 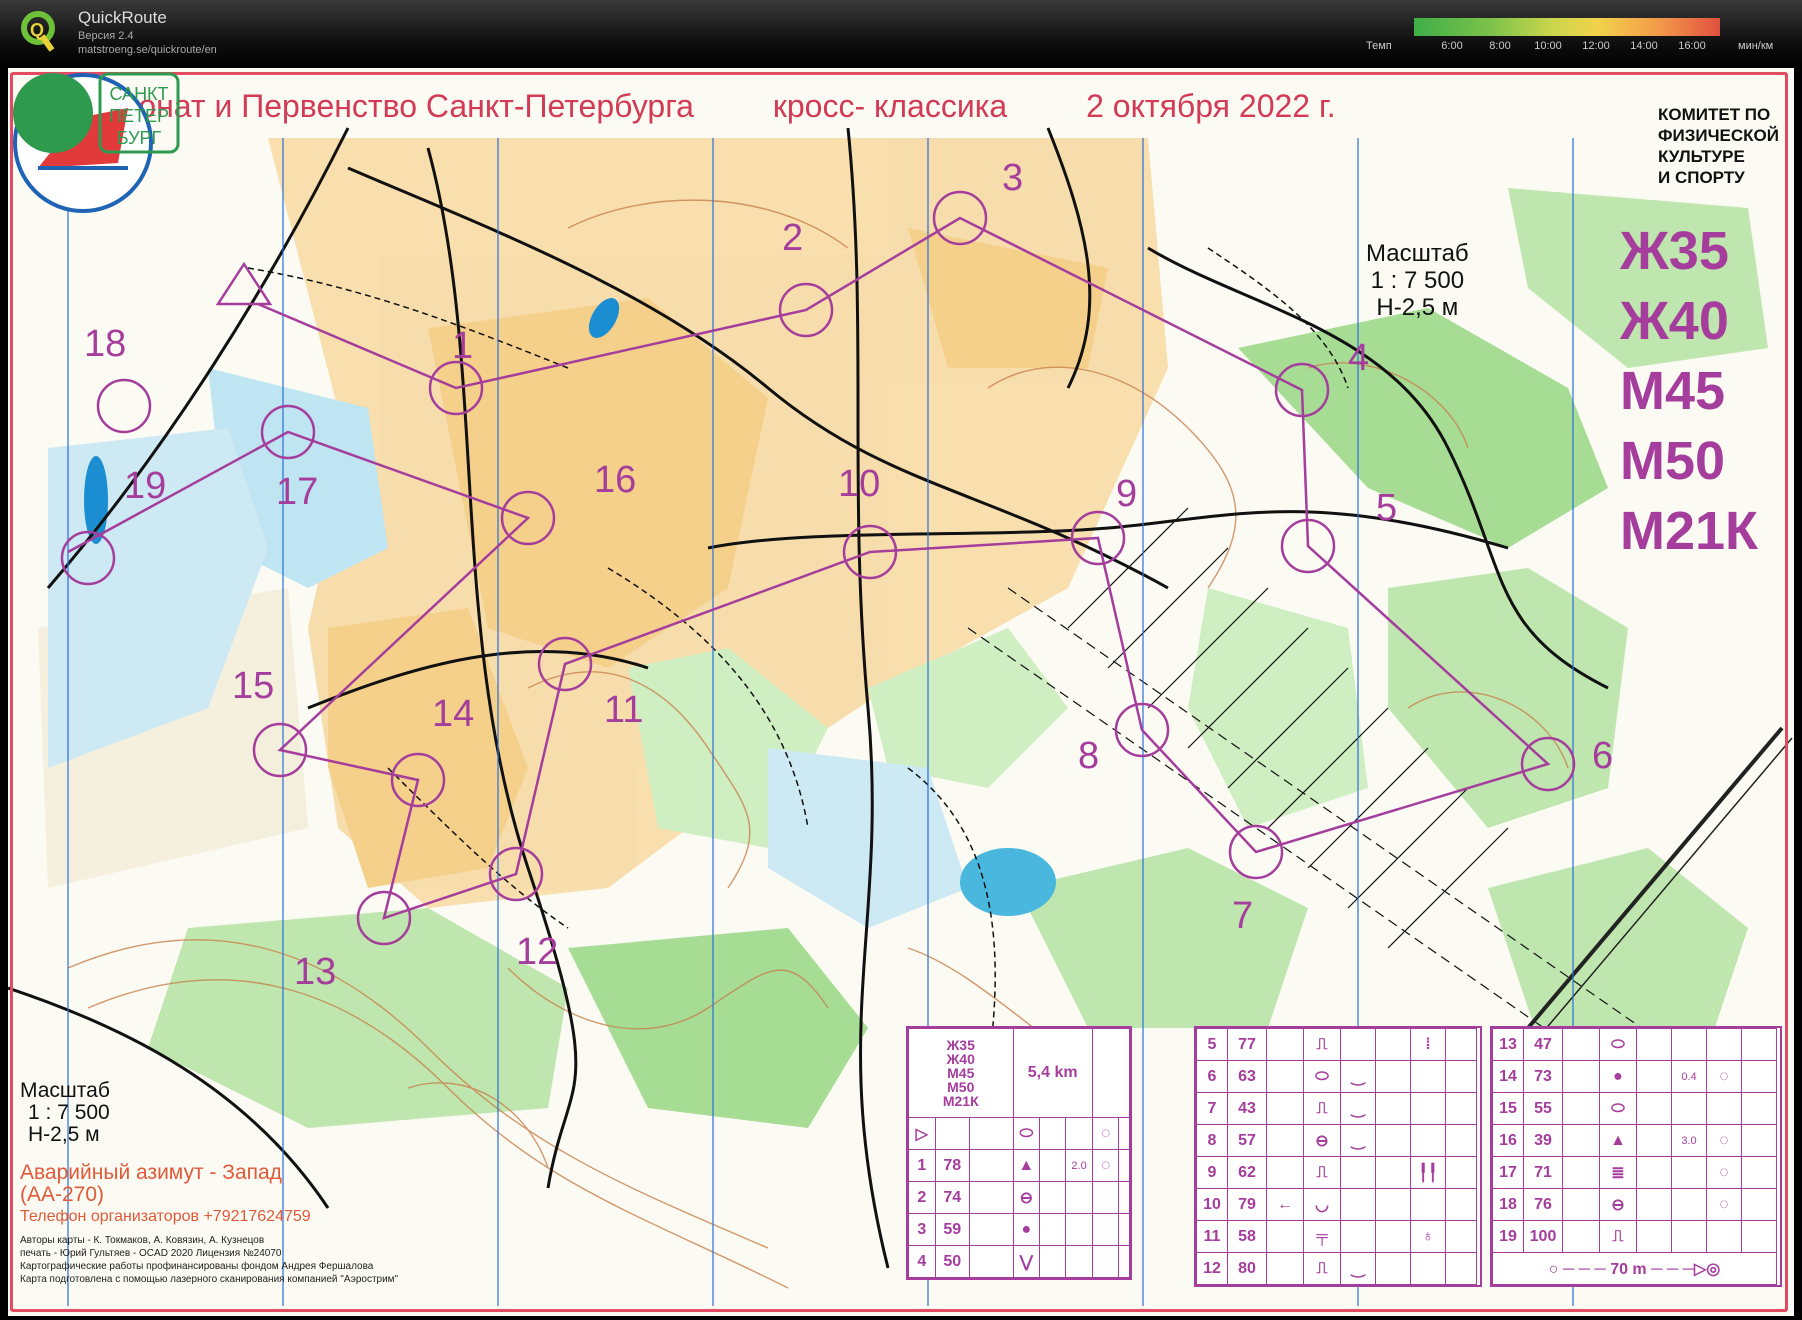 What do you see at coordinates (1634, 1076) in the screenshot?
I see `desc-row: 14 73 ● 0.4 ◌` at bounding box center [1634, 1076].